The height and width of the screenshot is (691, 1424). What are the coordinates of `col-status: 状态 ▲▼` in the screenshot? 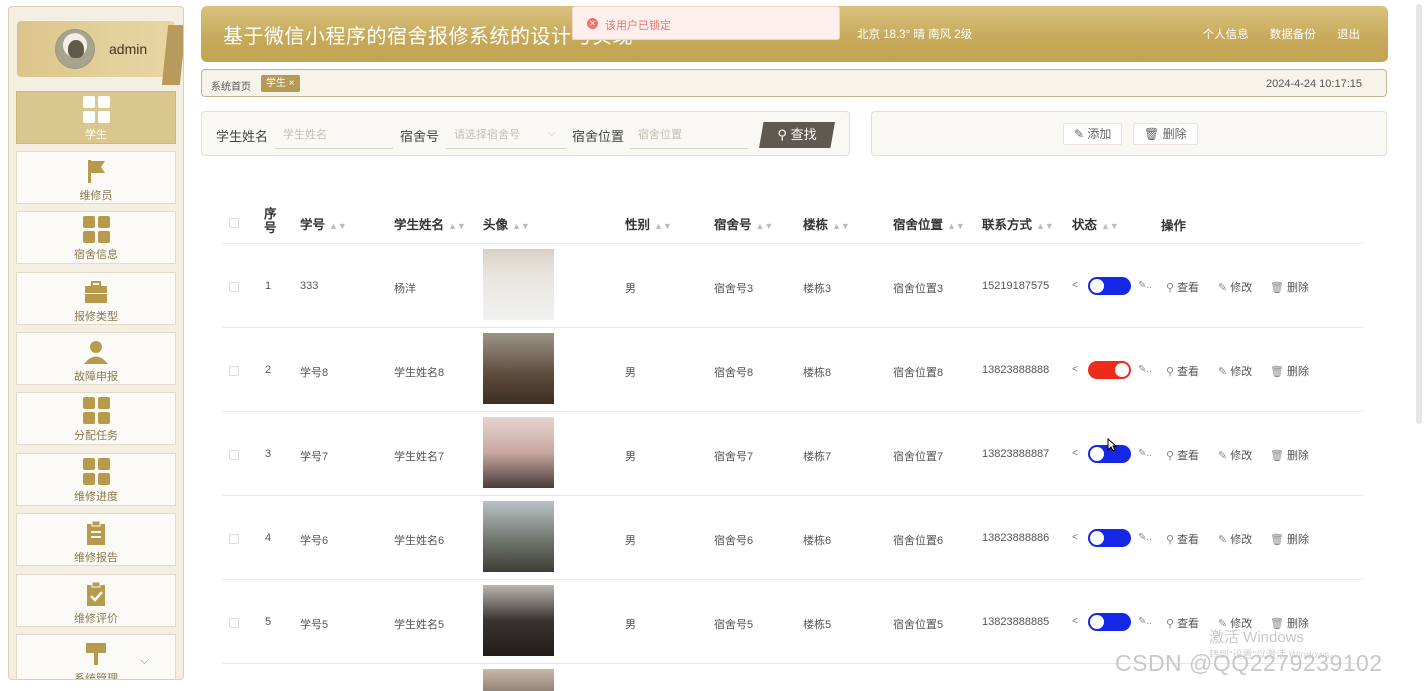 It's located at (1095, 223).